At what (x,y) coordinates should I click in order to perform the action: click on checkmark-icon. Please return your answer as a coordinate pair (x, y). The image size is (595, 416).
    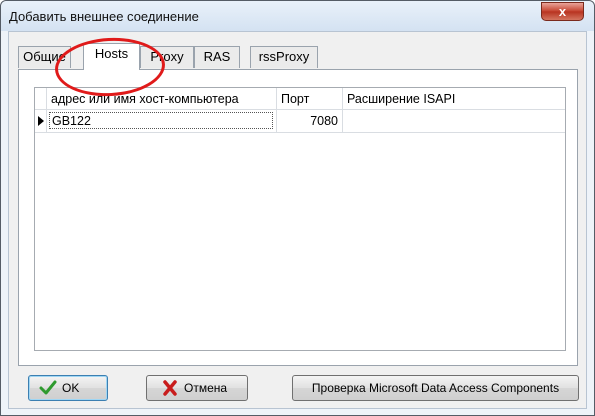
    Looking at the image, I should click on (48, 387).